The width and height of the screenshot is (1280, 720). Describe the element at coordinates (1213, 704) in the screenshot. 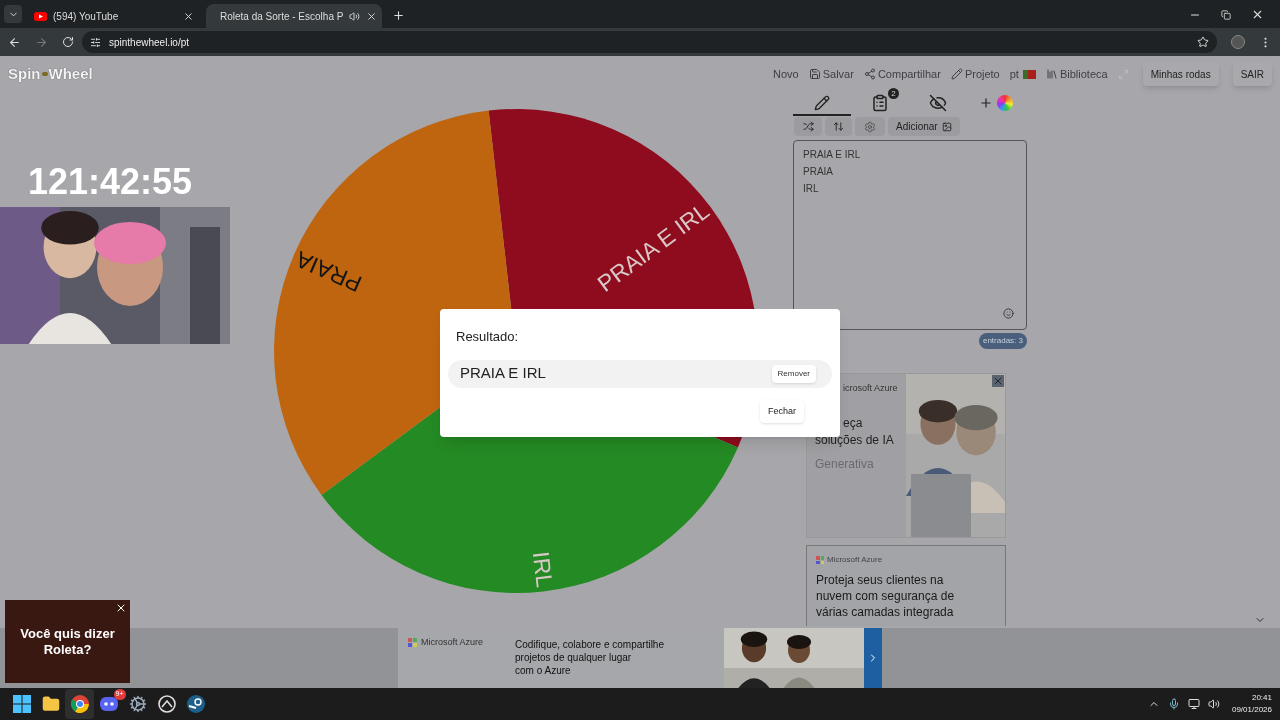

I see `volume-icon` at that location.